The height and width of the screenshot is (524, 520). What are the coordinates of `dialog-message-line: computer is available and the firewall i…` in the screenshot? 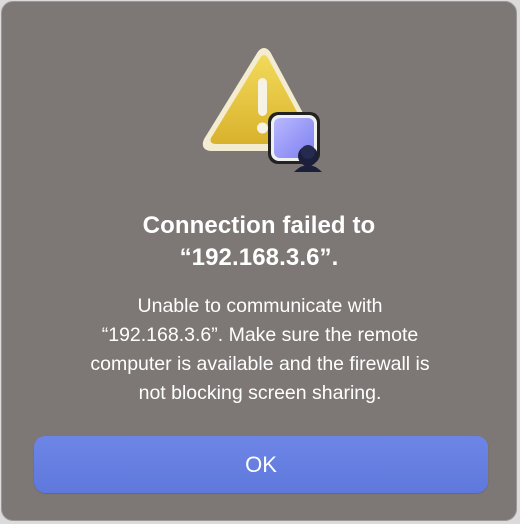 It's located at (260, 364).